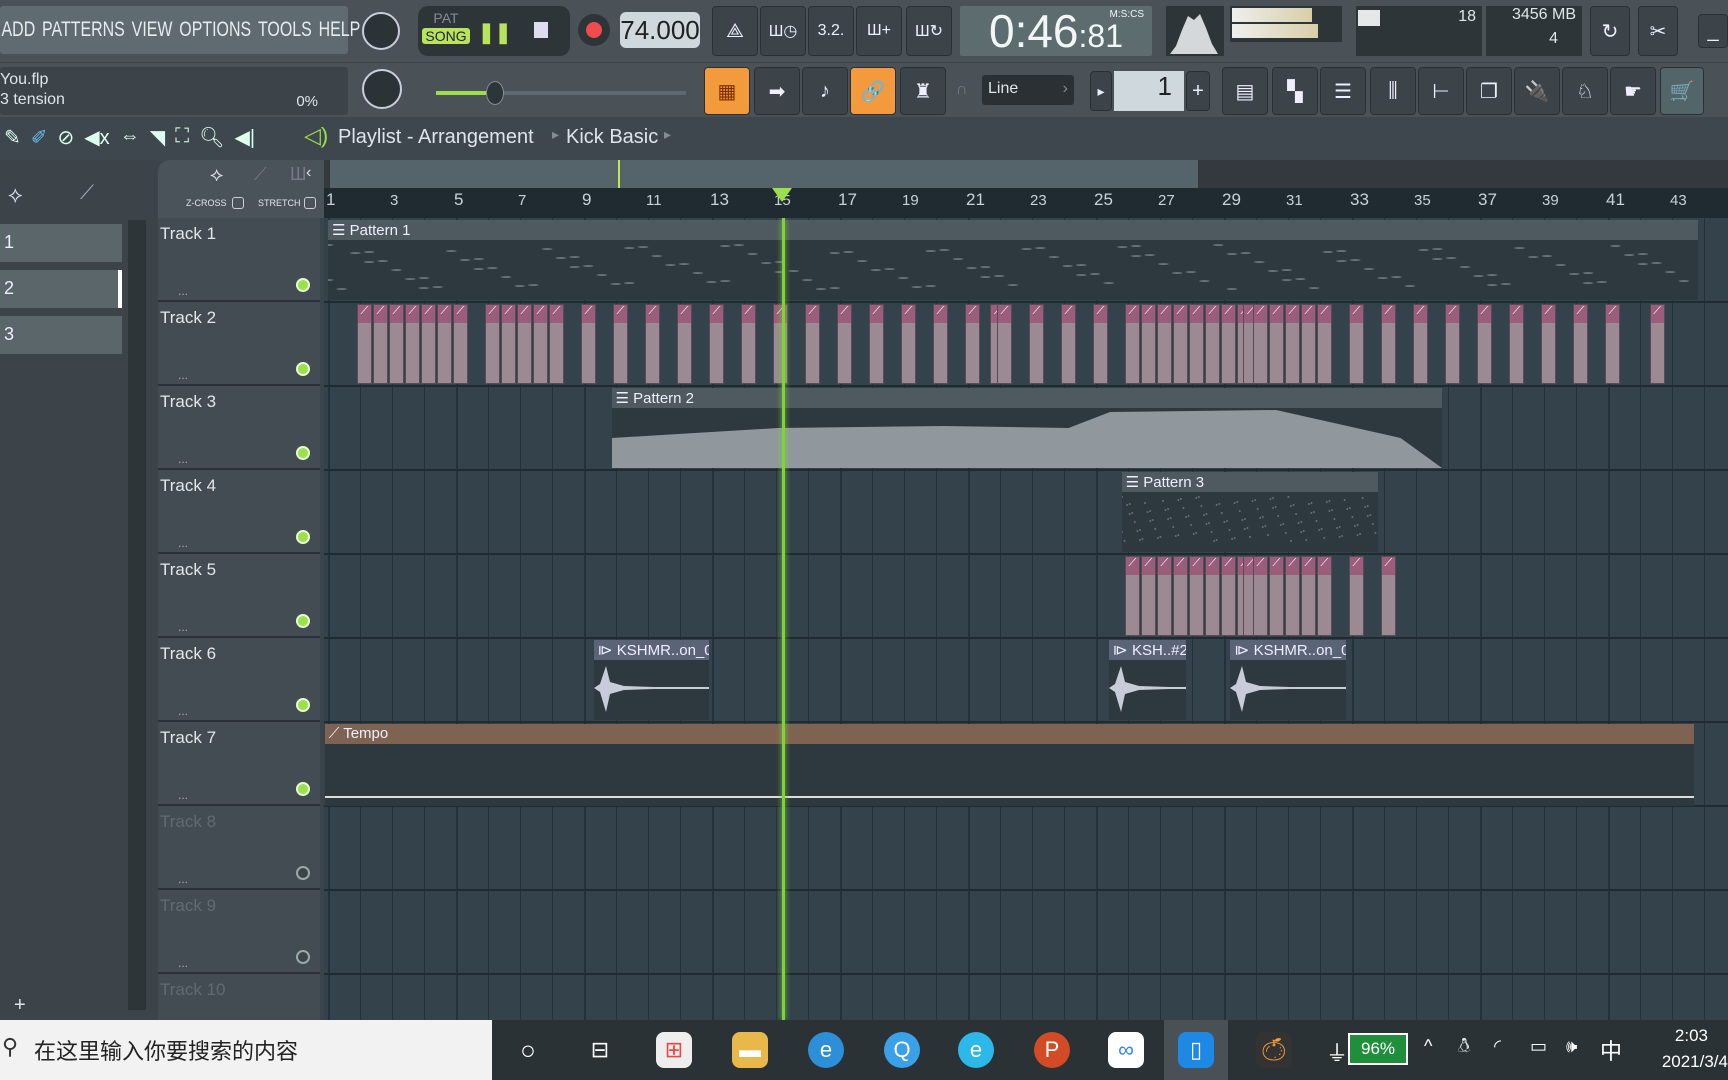  I want to click on song-time-display: 0:46:81 M:S:CS, so click(1056, 31).